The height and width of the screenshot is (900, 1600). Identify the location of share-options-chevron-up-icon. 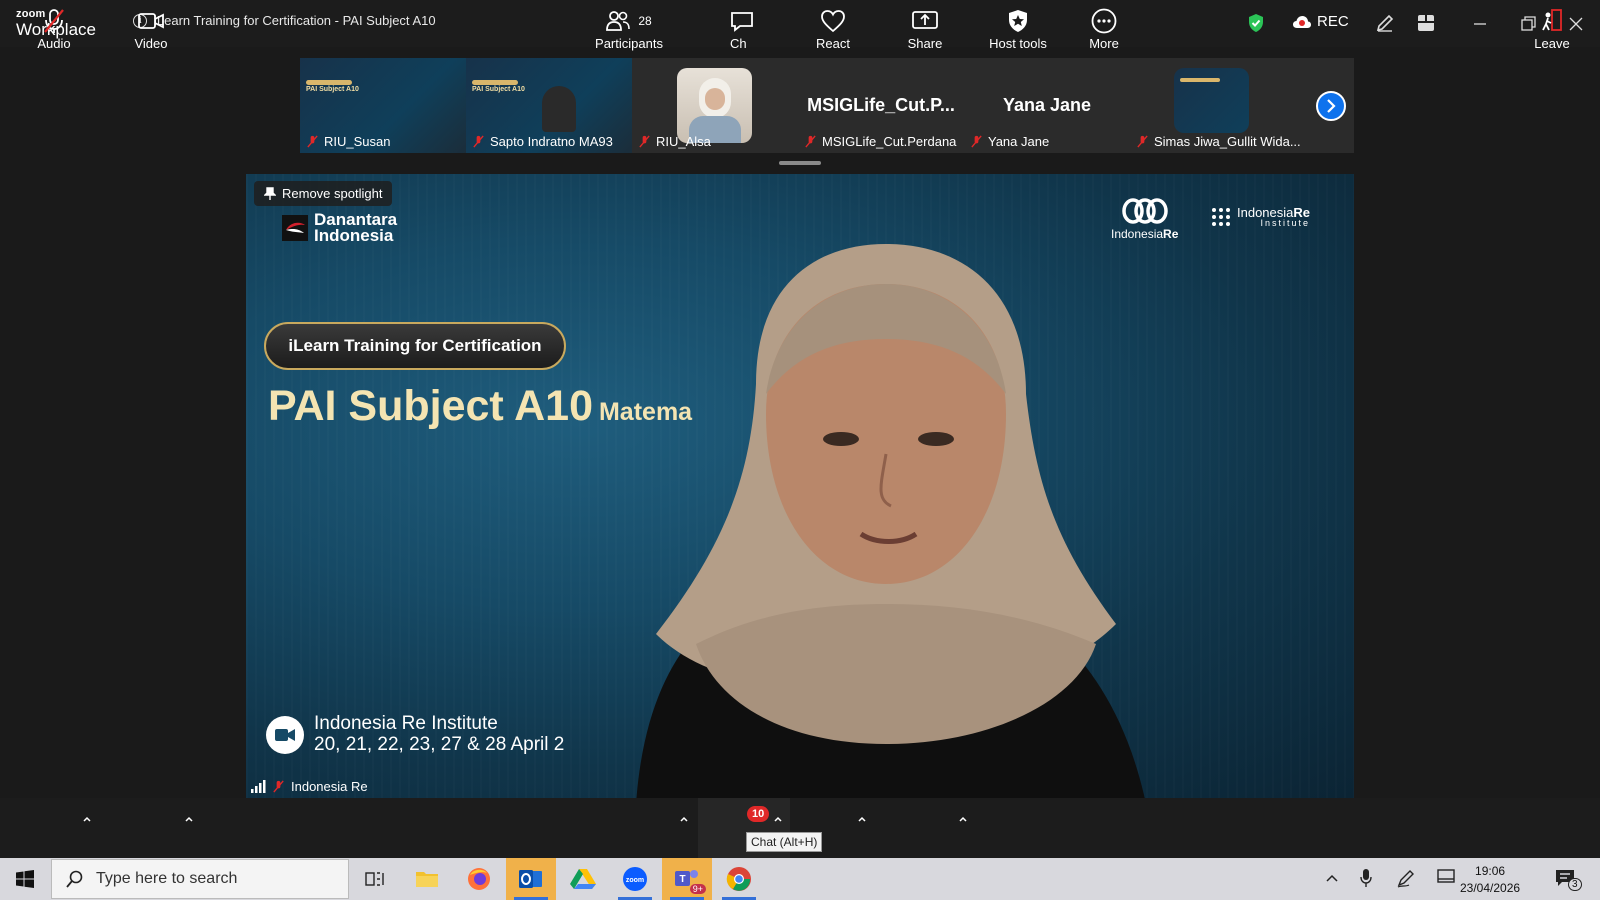
(963, 819).